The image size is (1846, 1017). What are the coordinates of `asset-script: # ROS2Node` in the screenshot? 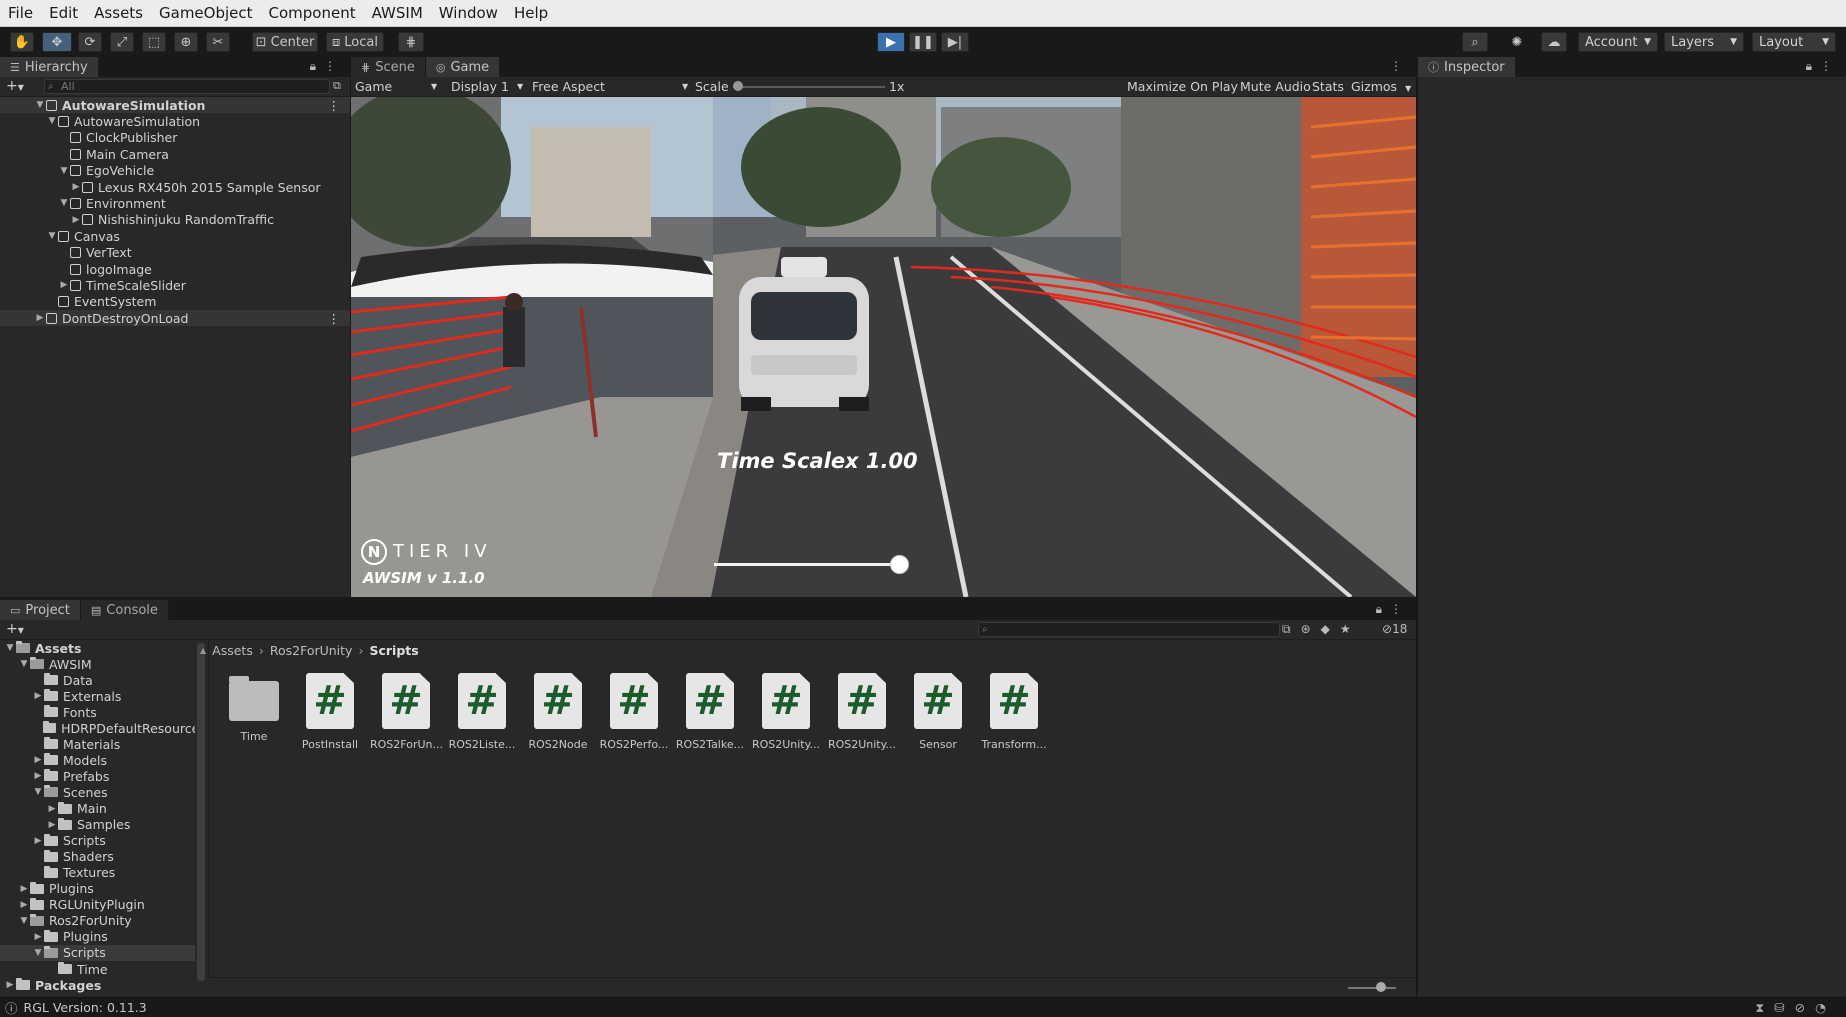 It's located at (558, 712).